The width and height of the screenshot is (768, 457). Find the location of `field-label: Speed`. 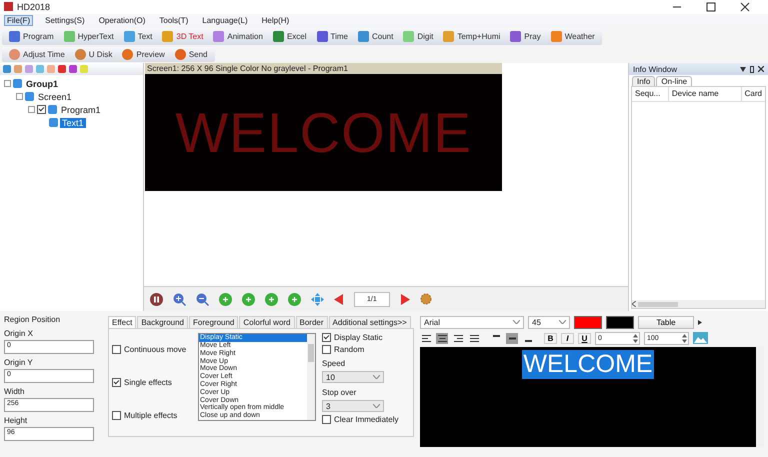

field-label: Speed is located at coordinates (334, 363).